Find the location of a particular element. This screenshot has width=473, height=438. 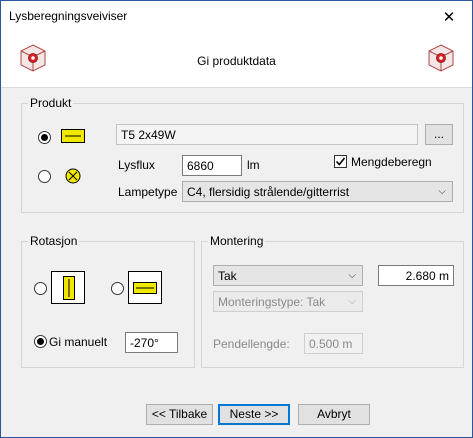

lamp-bulb-icon is located at coordinates (73, 176).